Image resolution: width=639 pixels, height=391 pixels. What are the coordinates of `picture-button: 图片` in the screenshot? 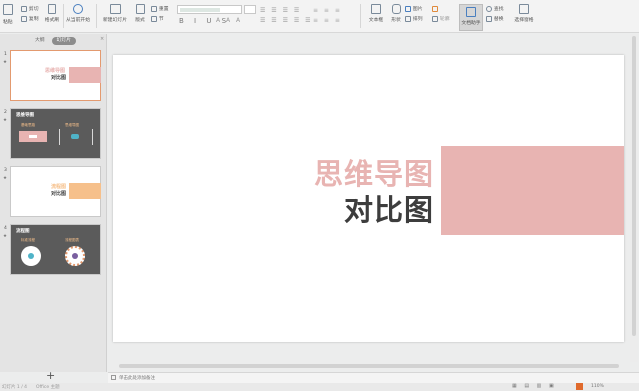 It's located at (414, 8).